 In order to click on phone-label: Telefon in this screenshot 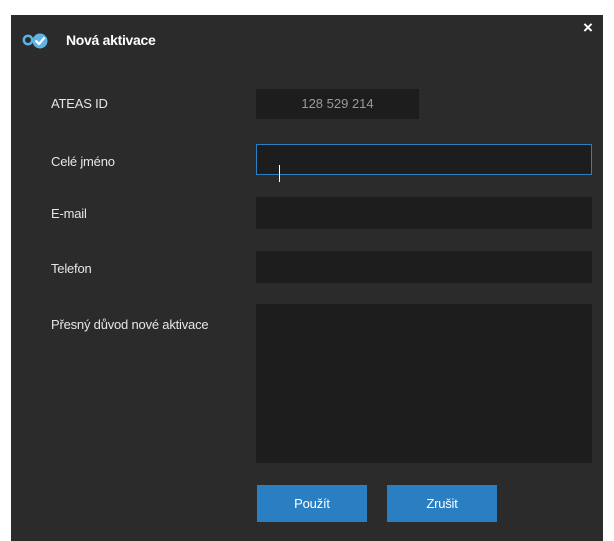, I will do `click(71, 268)`.